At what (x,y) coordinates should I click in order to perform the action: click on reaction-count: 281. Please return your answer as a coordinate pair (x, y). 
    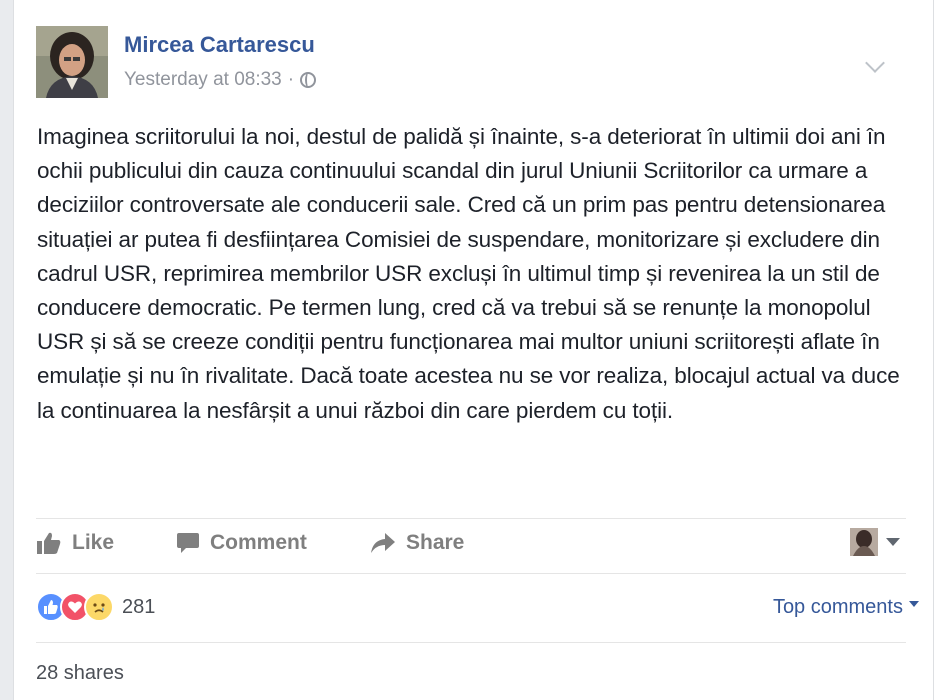
    Looking at the image, I should click on (139, 606).